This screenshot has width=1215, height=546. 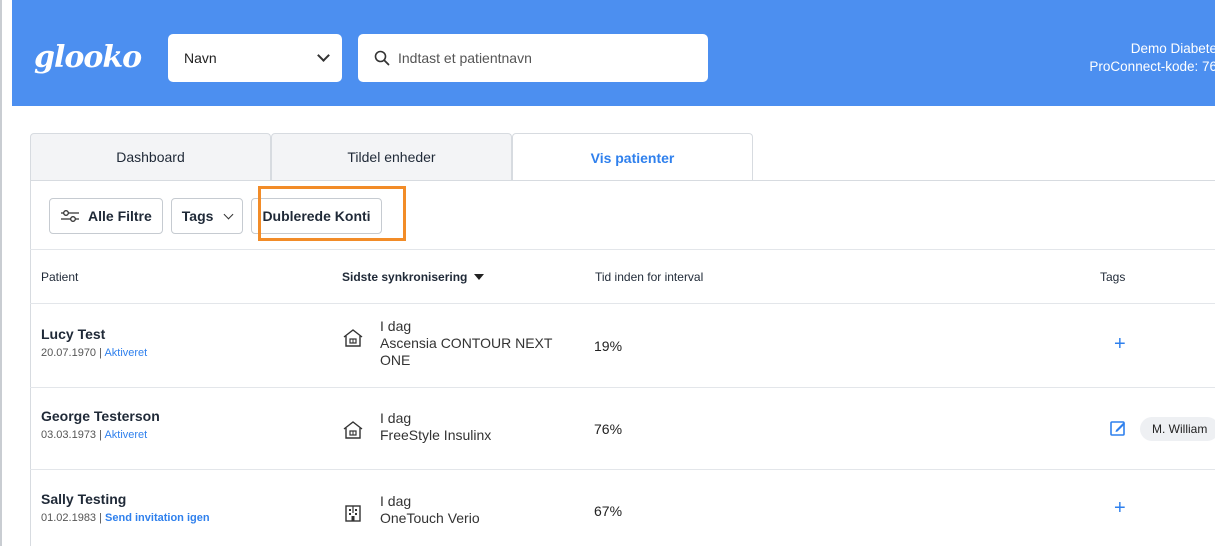 What do you see at coordinates (100, 435) in the screenshot?
I see `patient-meta: 03.03.1973 | Aktiveret` at bounding box center [100, 435].